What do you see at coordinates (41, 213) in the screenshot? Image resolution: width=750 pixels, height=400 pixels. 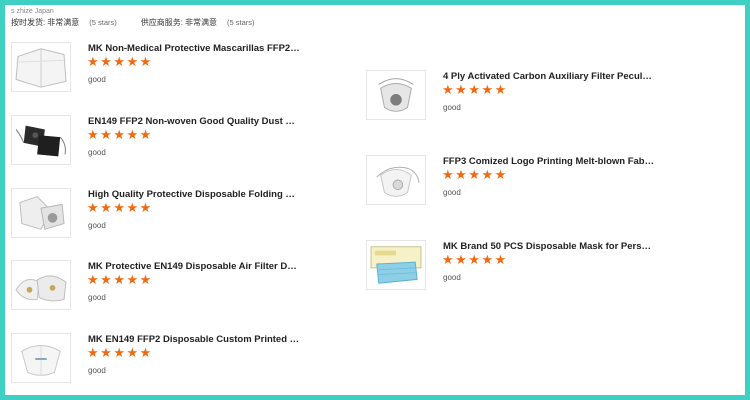 I see `valve-mask-image` at bounding box center [41, 213].